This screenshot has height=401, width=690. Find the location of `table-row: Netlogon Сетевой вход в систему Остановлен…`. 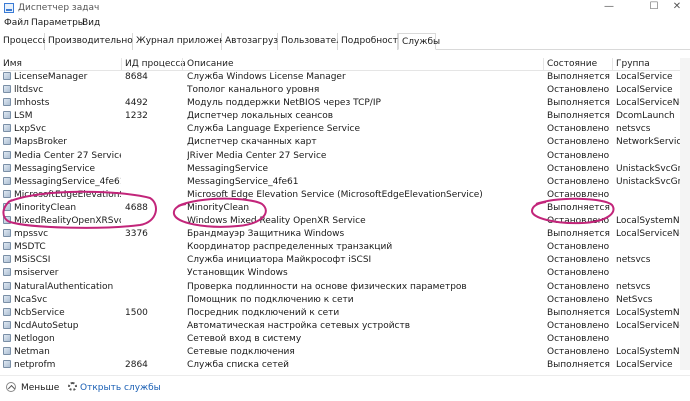

table-row: Netlogon Сетевой вход в систему Остановлен… is located at coordinates (345, 339).